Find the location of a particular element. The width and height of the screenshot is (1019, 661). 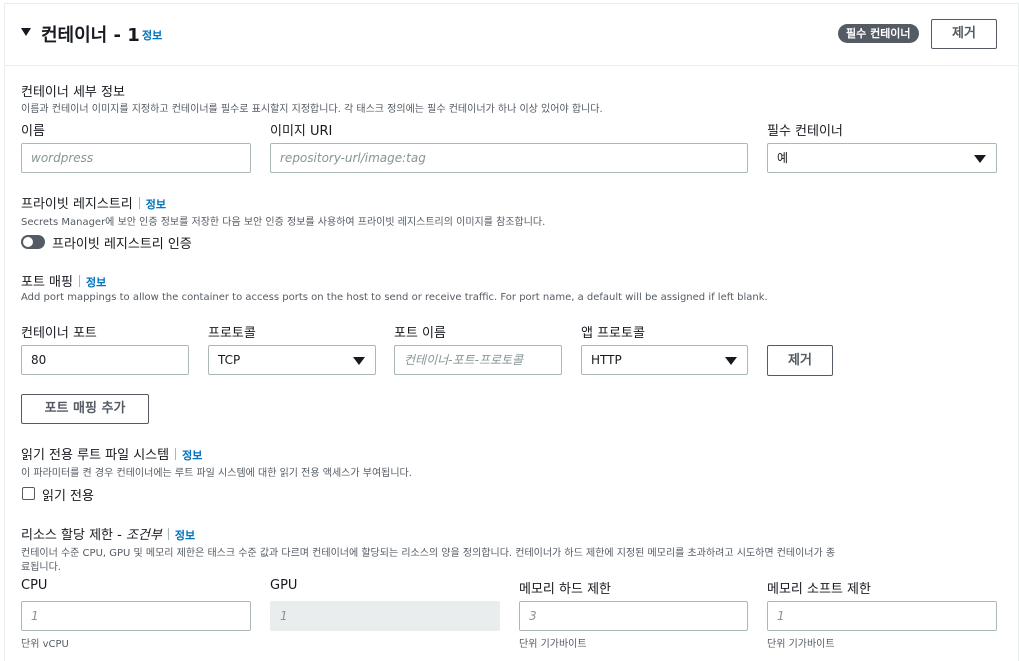

gpu-label: GPU is located at coordinates (284, 585).